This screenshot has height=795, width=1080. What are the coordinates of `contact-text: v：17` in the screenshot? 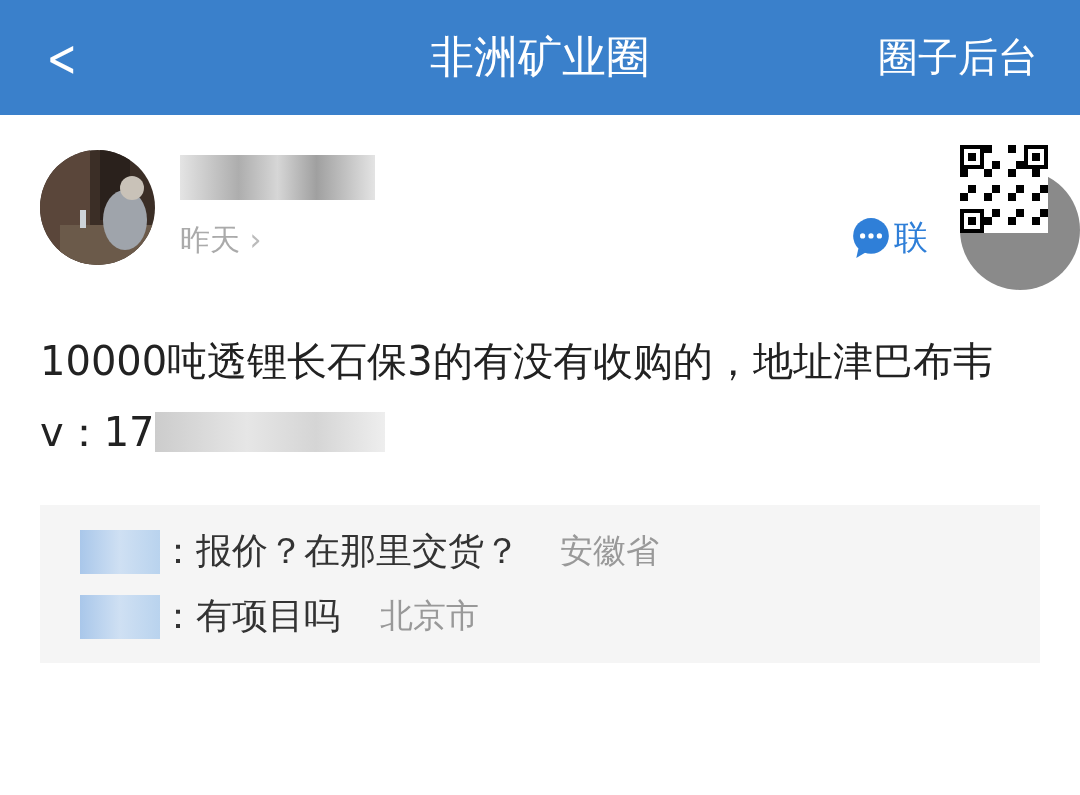 It's located at (97, 432).